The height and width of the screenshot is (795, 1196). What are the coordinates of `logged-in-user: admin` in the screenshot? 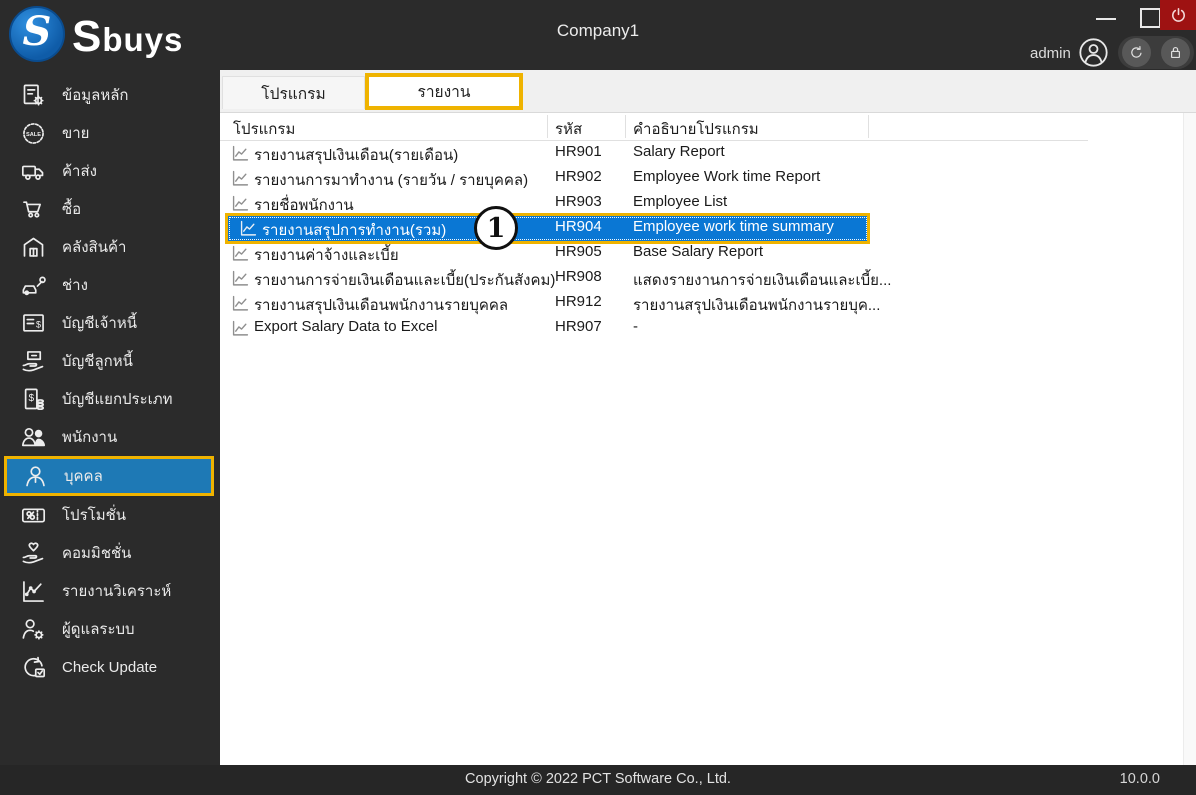 It's located at (1050, 53).